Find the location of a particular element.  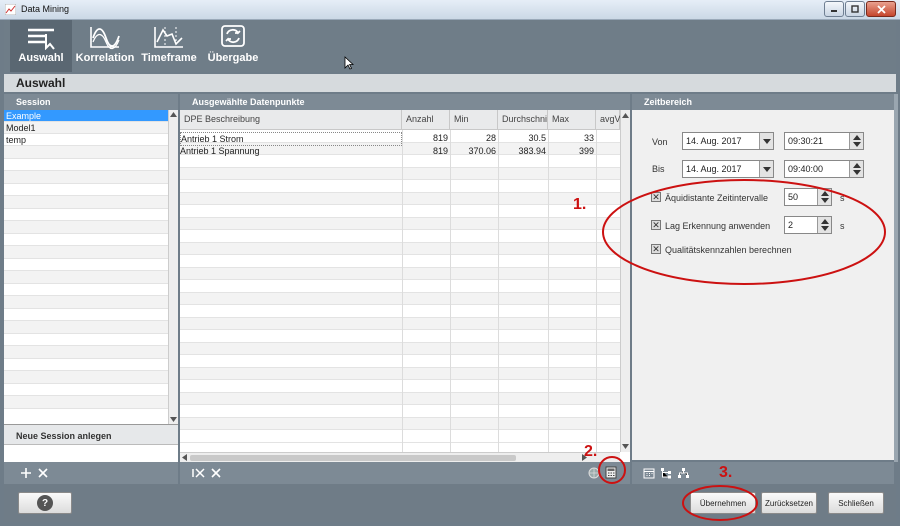

annotation-label-1: 1. is located at coordinates (580, 204).